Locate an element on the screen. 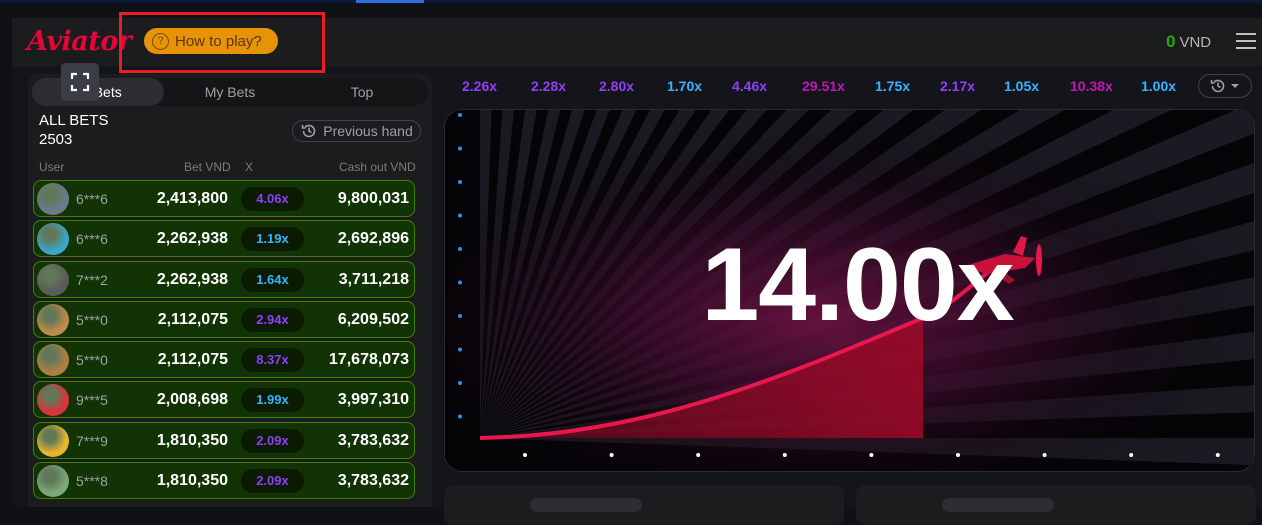  history-multiplier: 1.70x is located at coordinates (685, 86).